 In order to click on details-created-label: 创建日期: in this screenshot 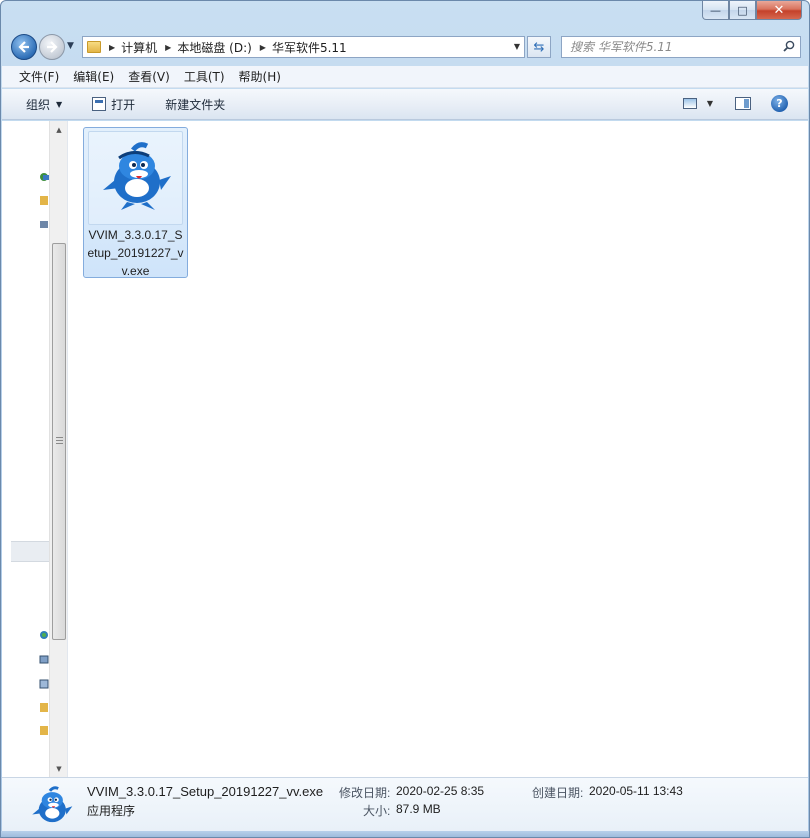, I will do `click(558, 793)`.